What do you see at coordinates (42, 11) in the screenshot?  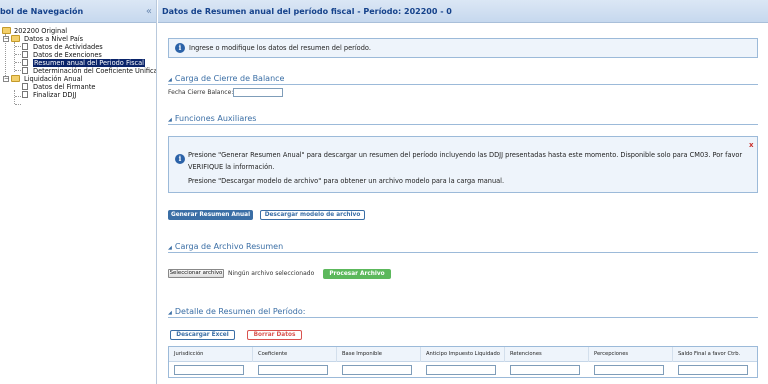 I see `tree-panel-title: rbol de Navegación` at bounding box center [42, 11].